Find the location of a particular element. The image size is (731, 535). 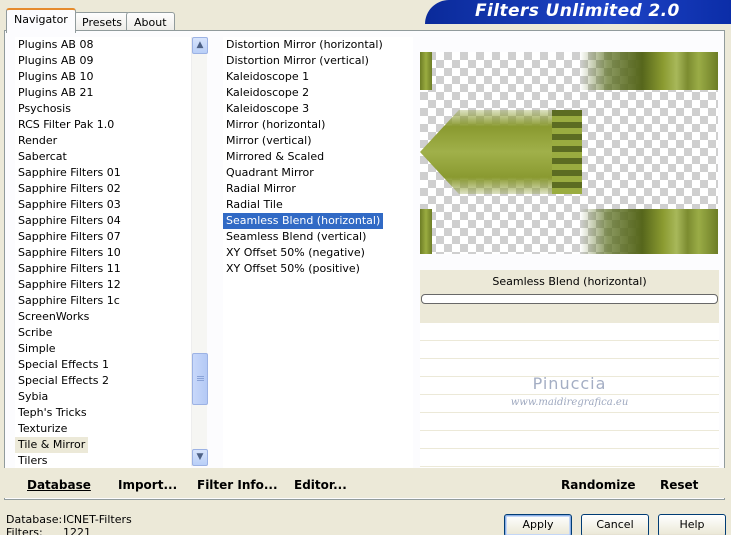

filter-title: Seamless Blend (horizontal) is located at coordinates (569, 281).